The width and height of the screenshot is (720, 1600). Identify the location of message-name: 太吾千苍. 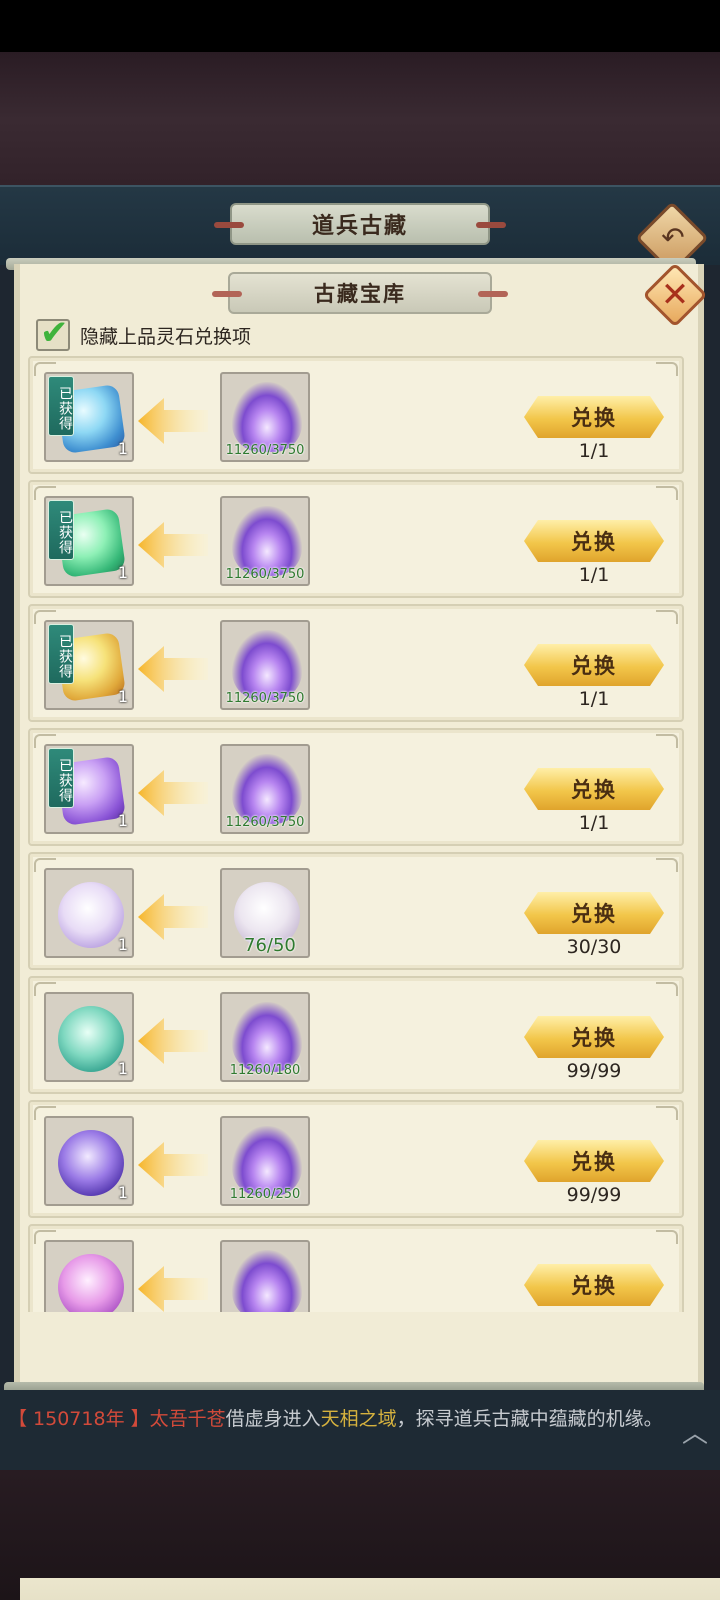
(187, 1419).